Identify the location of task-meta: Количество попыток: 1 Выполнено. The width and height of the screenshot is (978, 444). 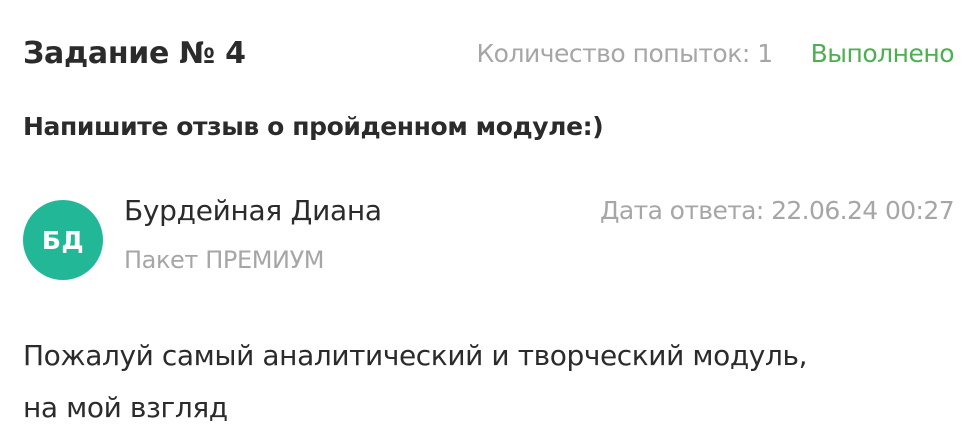
(715, 53).